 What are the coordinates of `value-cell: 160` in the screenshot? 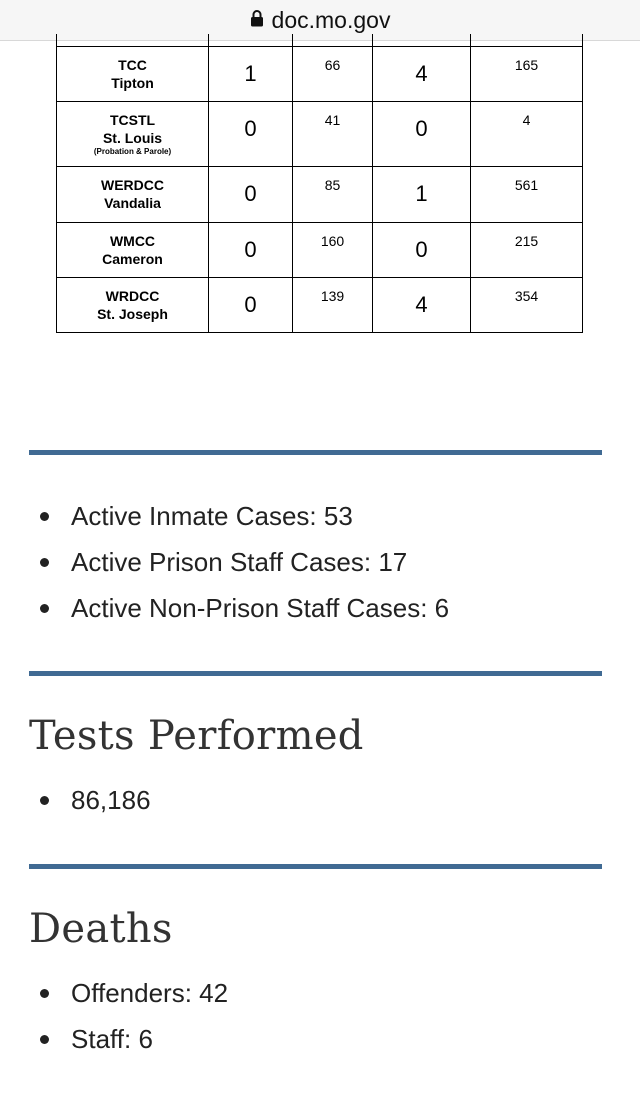 It's located at (332, 249).